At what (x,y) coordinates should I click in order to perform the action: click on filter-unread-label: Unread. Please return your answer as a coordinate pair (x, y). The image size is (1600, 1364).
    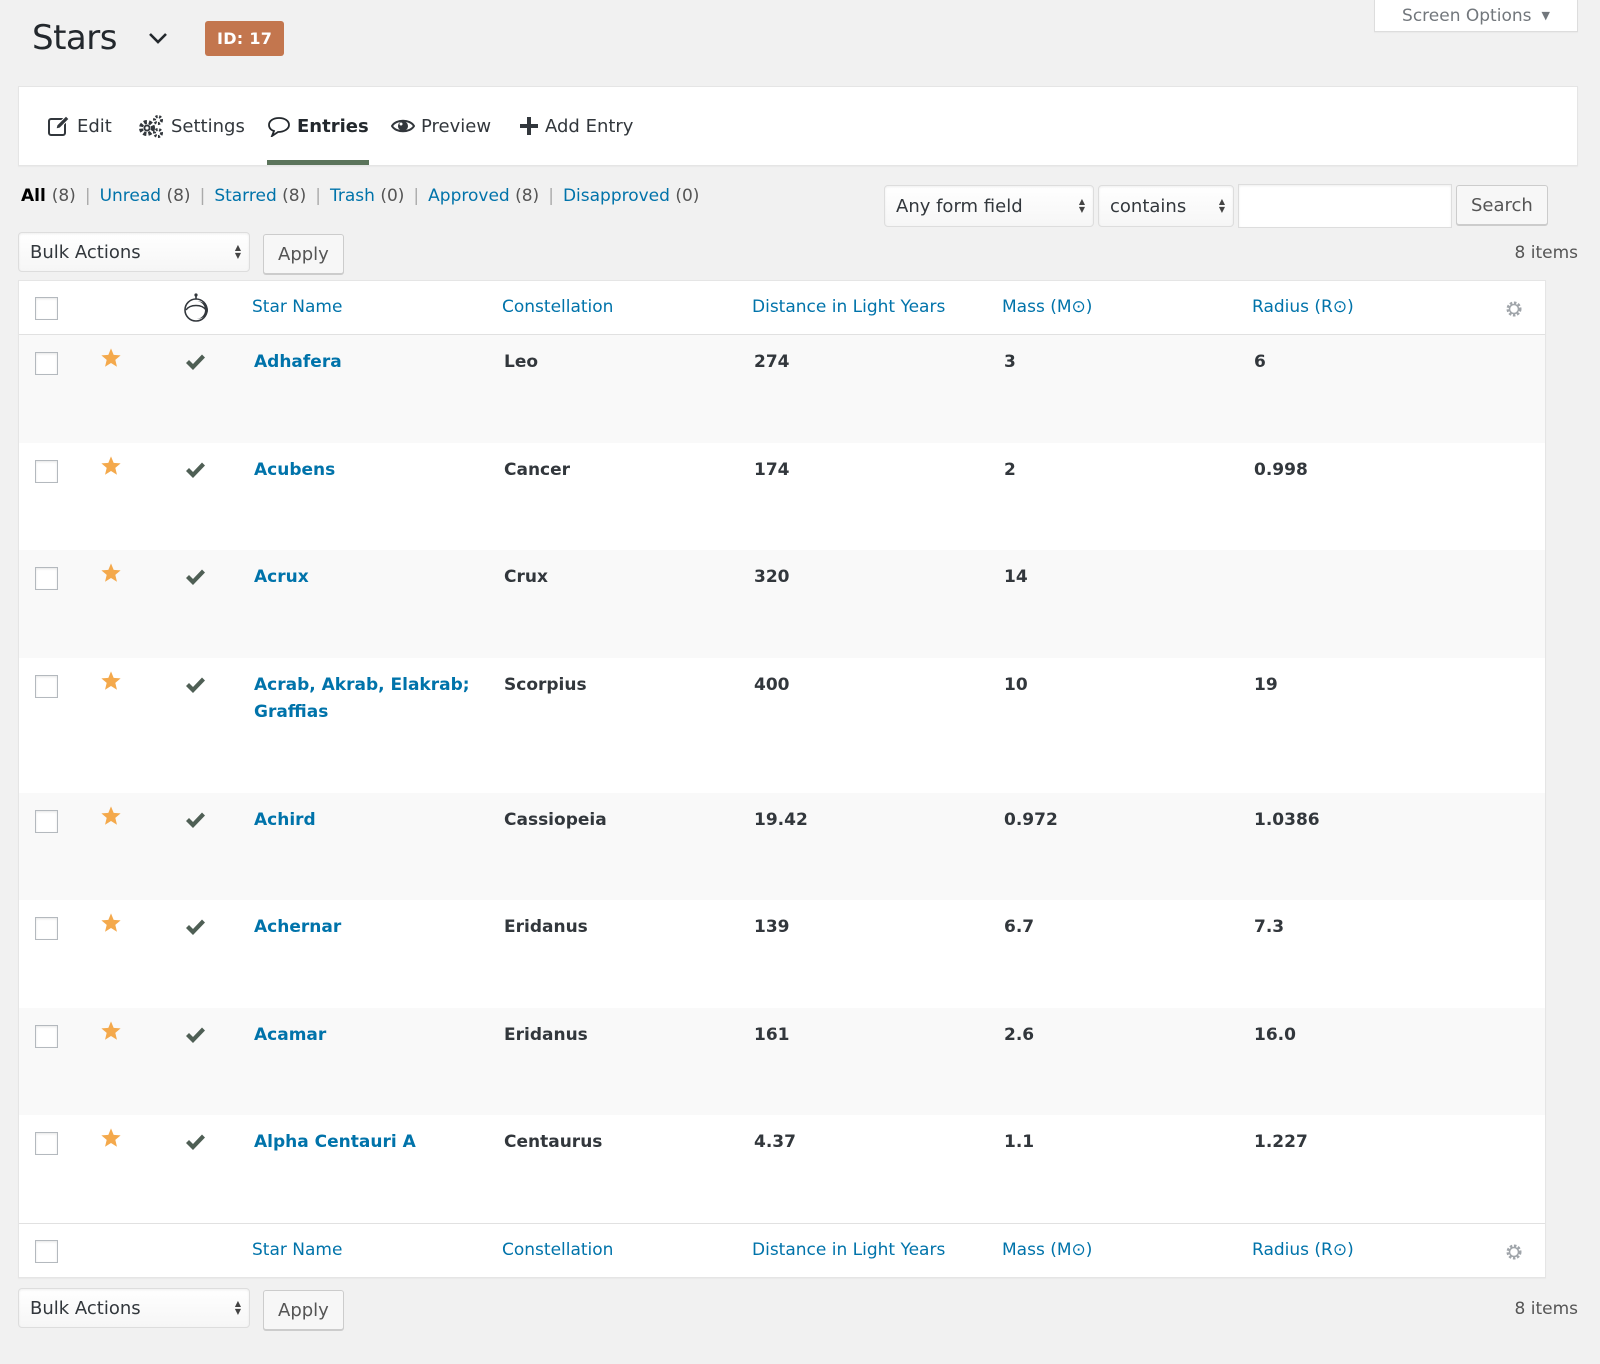
    Looking at the image, I should click on (130, 196).